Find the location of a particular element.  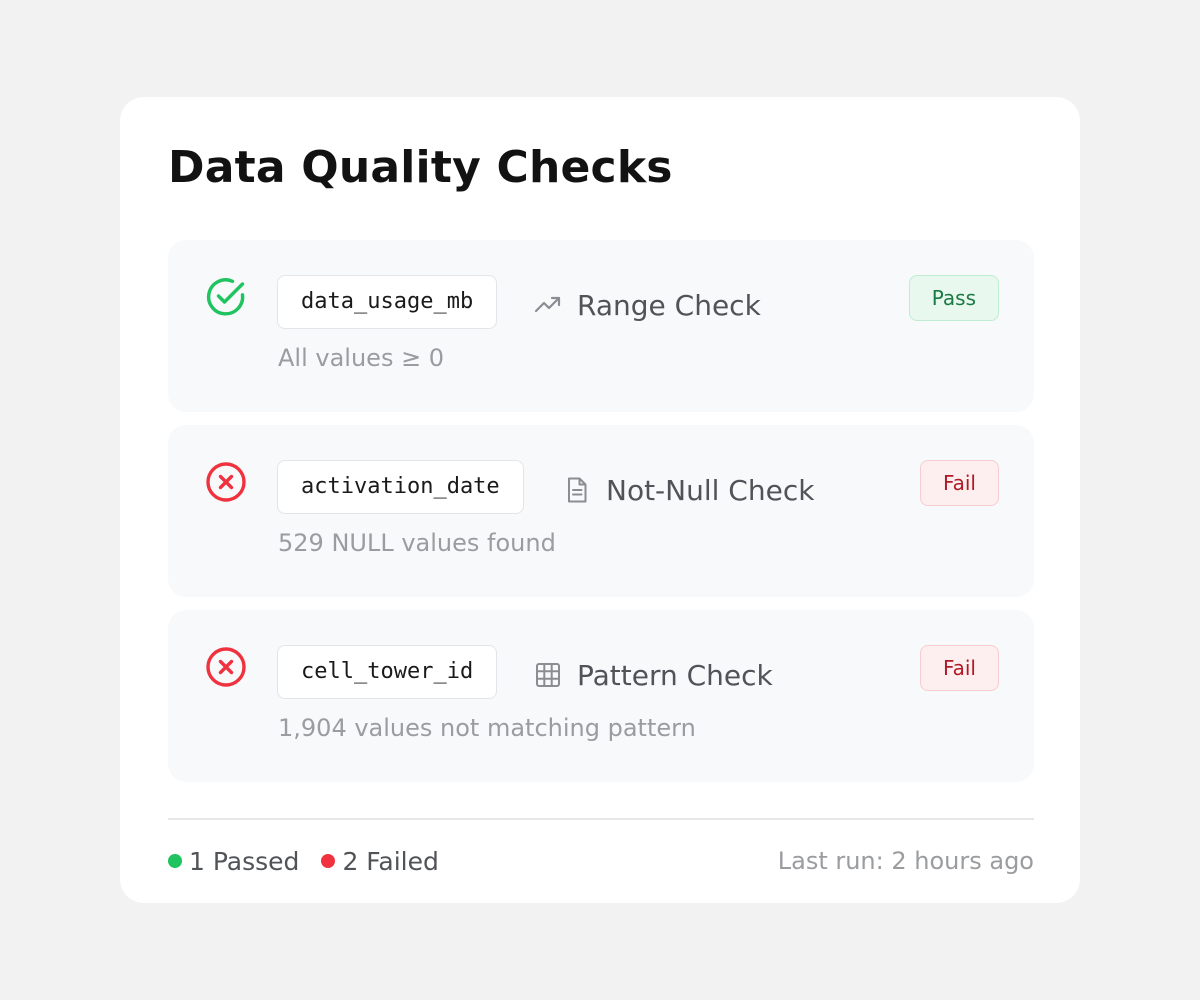

passed-count: 1 Passed is located at coordinates (233, 861).